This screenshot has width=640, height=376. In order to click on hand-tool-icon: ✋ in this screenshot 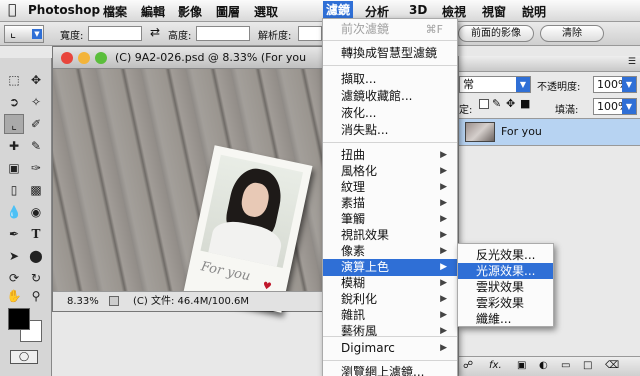, I will do `click(14, 296)`.